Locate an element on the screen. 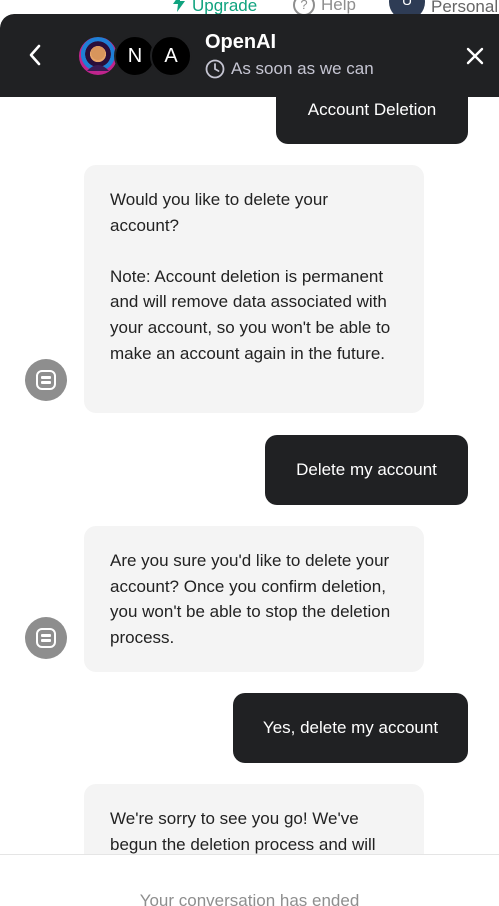  bot-message-text: Would you like to delete your account? is located at coordinates (219, 212).